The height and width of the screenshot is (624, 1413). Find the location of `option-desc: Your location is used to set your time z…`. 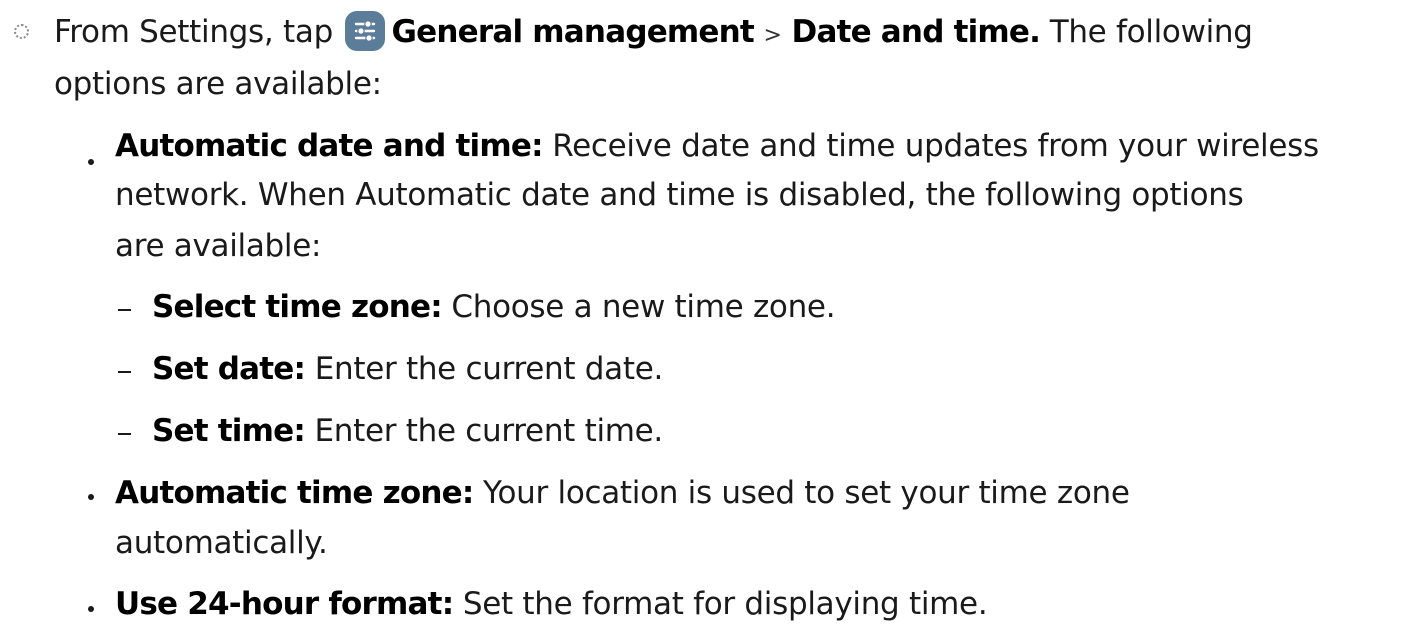

option-desc: Your location is used to set your time z… is located at coordinates (806, 493).